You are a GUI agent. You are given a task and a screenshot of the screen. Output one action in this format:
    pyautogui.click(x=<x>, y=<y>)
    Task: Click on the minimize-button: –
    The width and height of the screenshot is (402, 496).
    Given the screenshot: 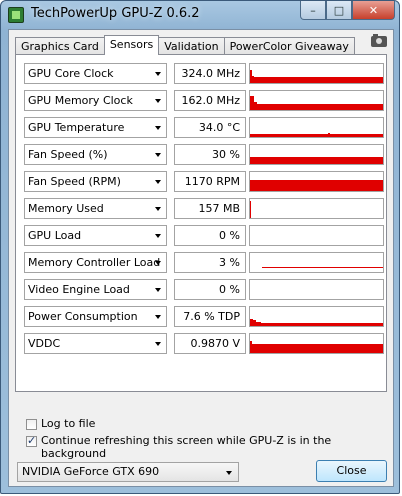 What is the action you would take?
    pyautogui.click(x=313, y=10)
    